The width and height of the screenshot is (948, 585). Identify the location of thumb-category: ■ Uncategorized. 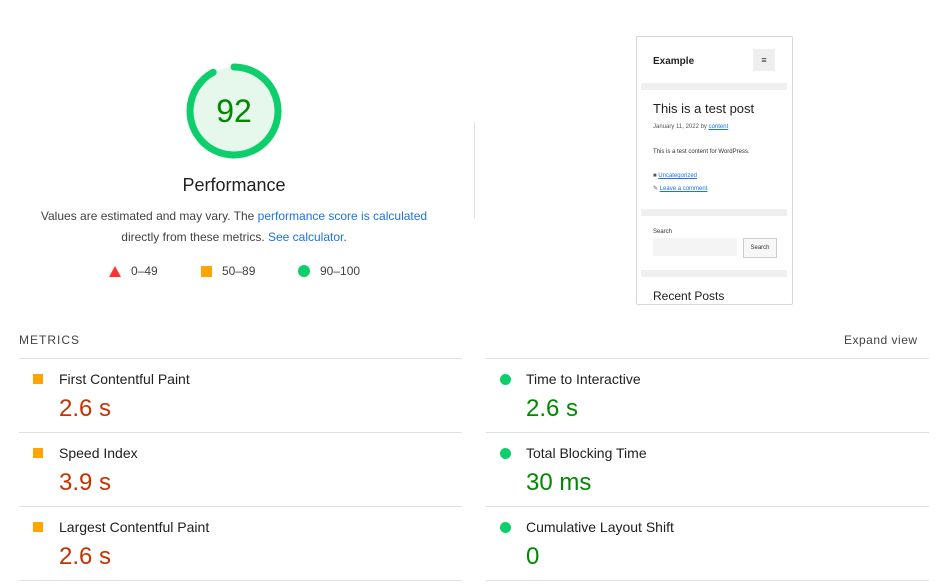
(675, 176).